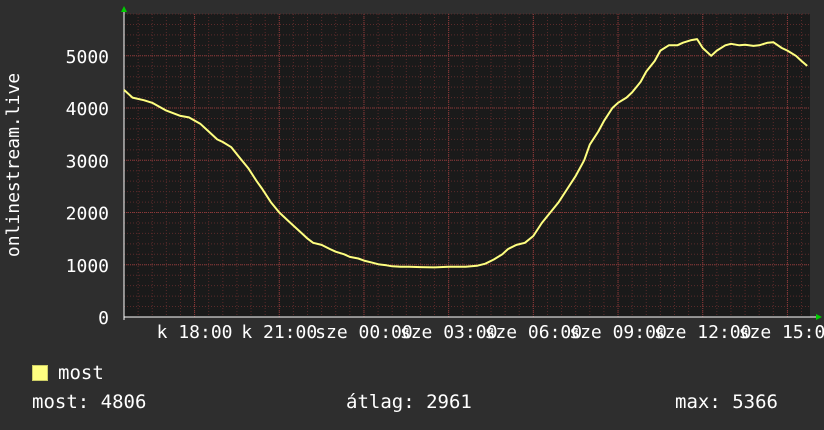  Describe the element at coordinates (89, 402) in the screenshot. I see `stat-current: most: 4806` at that location.